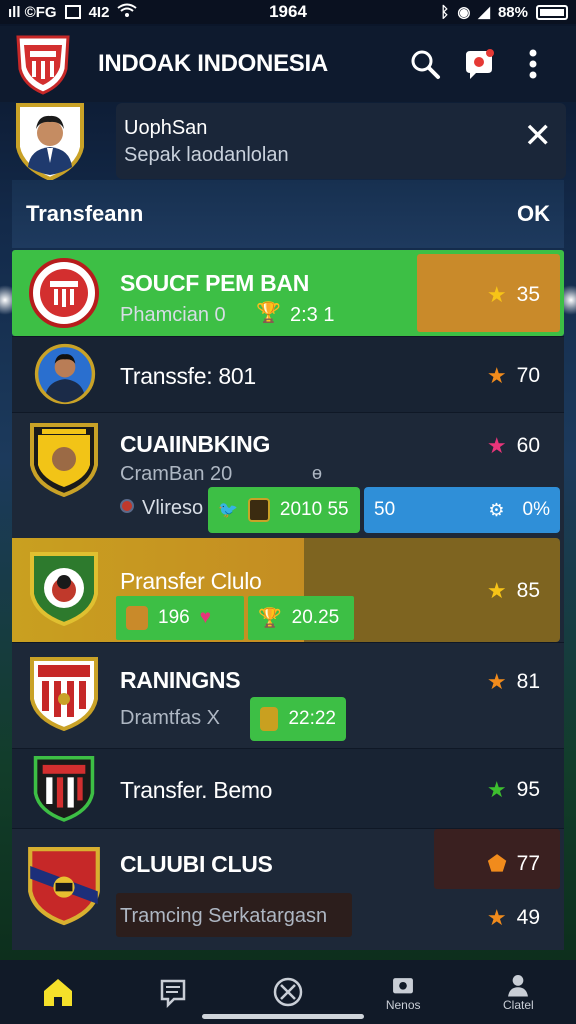  What do you see at coordinates (288, 695) in the screenshot?
I see `list-item: RANINGNS Dramtfas X 22:22 ★ 81` at bounding box center [288, 695].